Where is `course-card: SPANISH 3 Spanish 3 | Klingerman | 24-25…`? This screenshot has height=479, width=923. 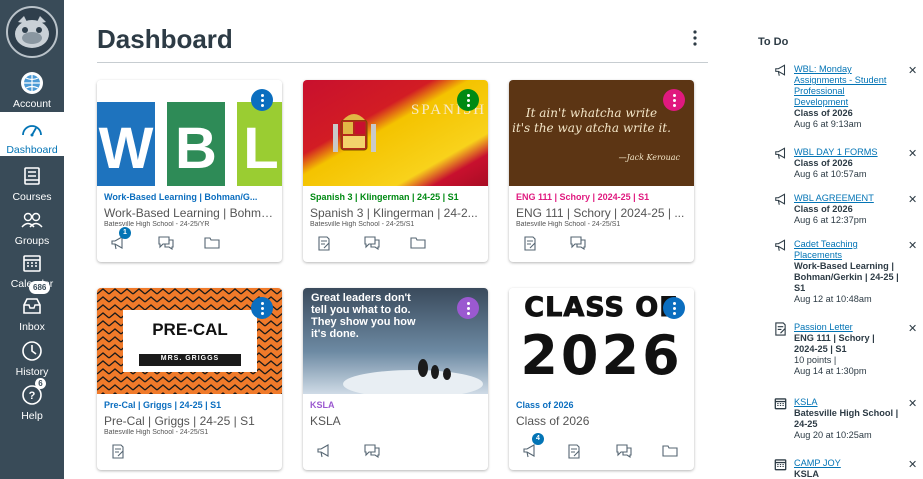 course-card: SPANISH 3 Spanish 3 | Klingerman | 24-25… is located at coordinates (395, 171).